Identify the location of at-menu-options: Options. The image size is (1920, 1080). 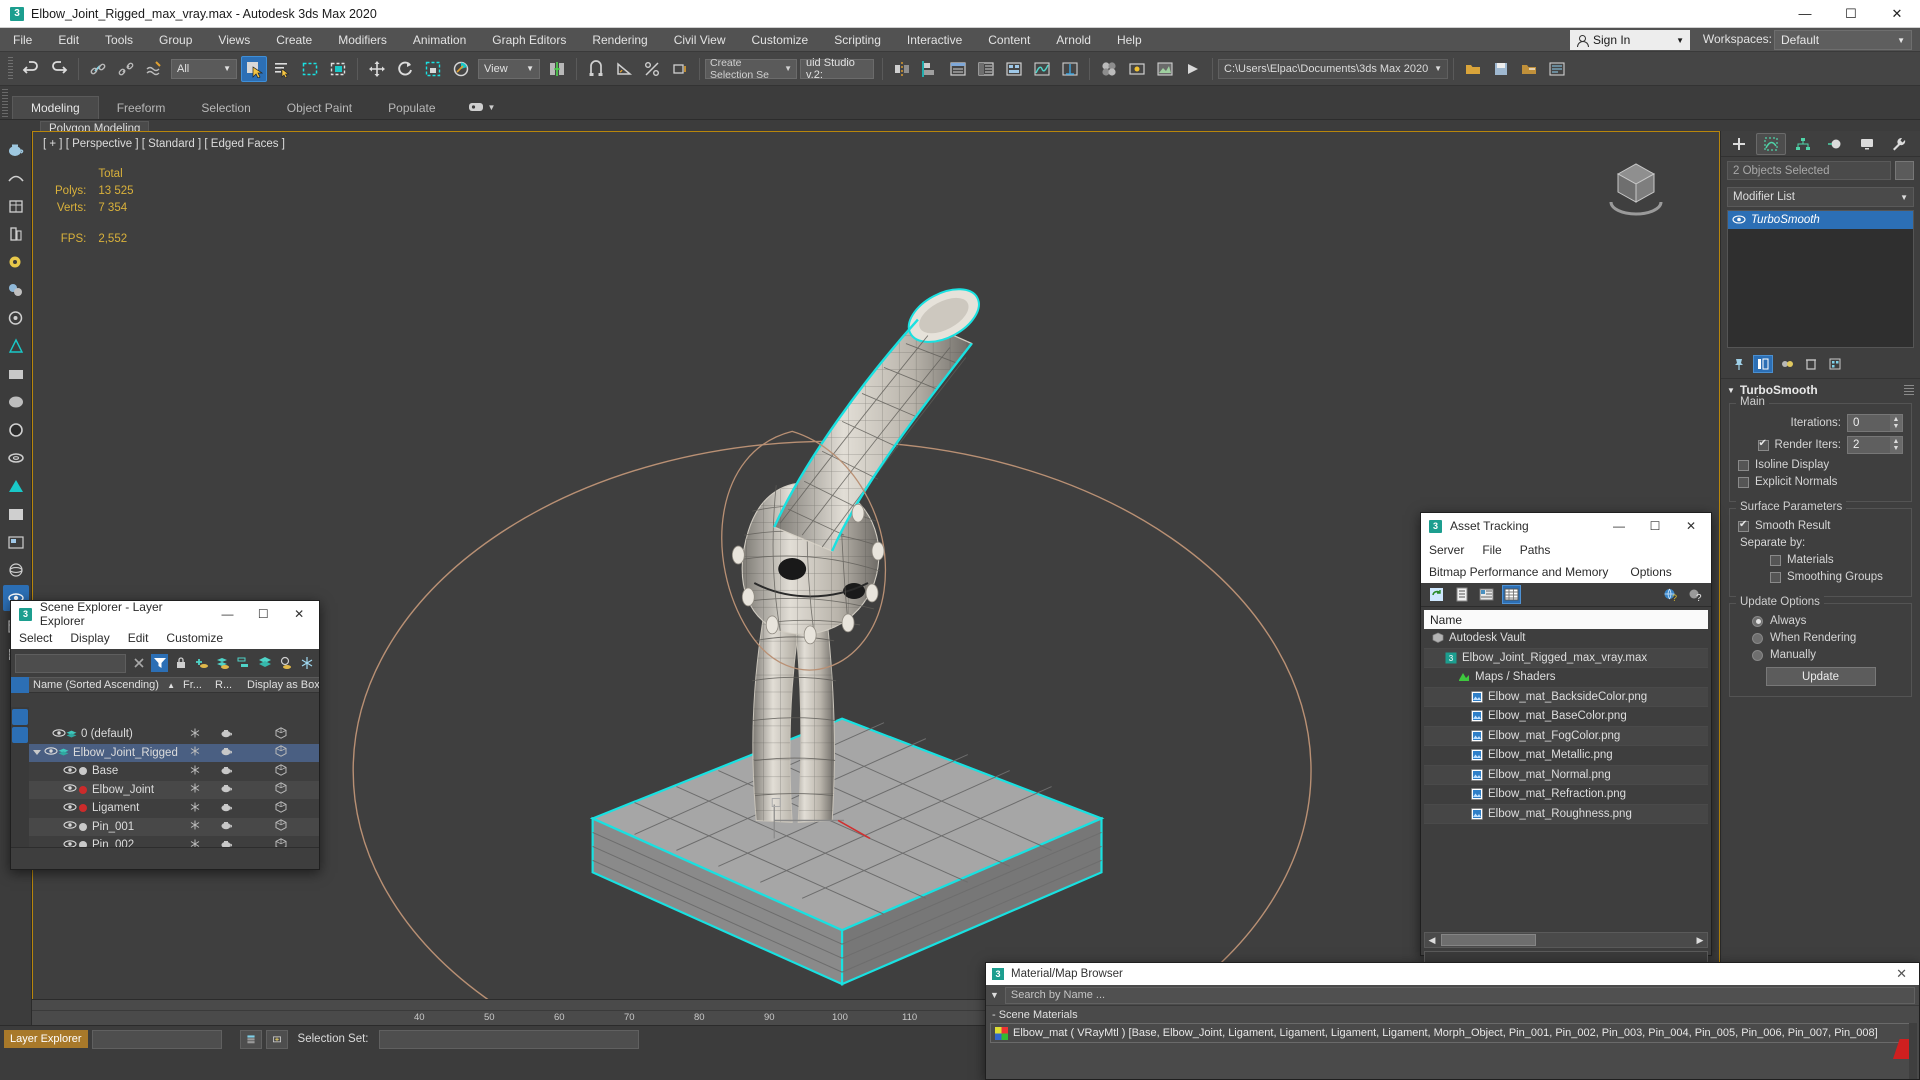
(1650, 572).